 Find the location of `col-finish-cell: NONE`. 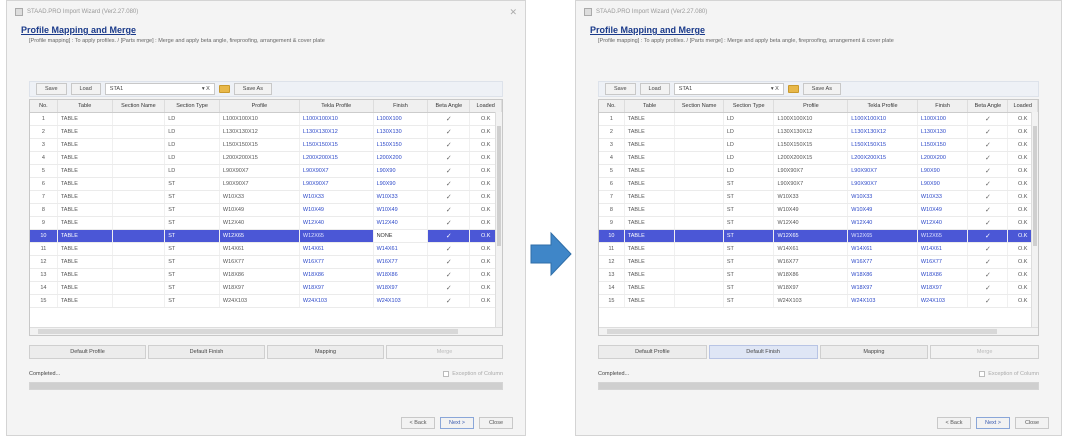

col-finish-cell: NONE is located at coordinates (401, 236).